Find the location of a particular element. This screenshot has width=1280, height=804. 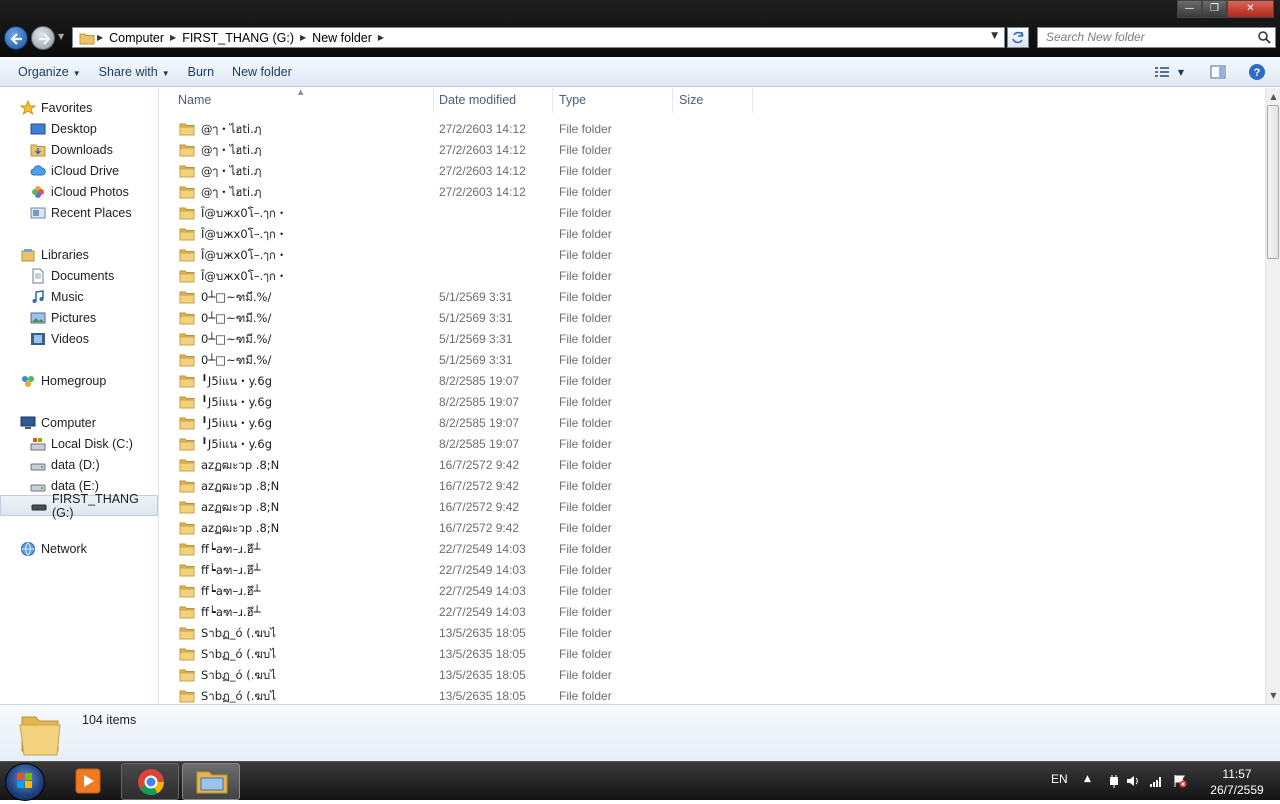

usb-drive-icon is located at coordinates (39, 507).